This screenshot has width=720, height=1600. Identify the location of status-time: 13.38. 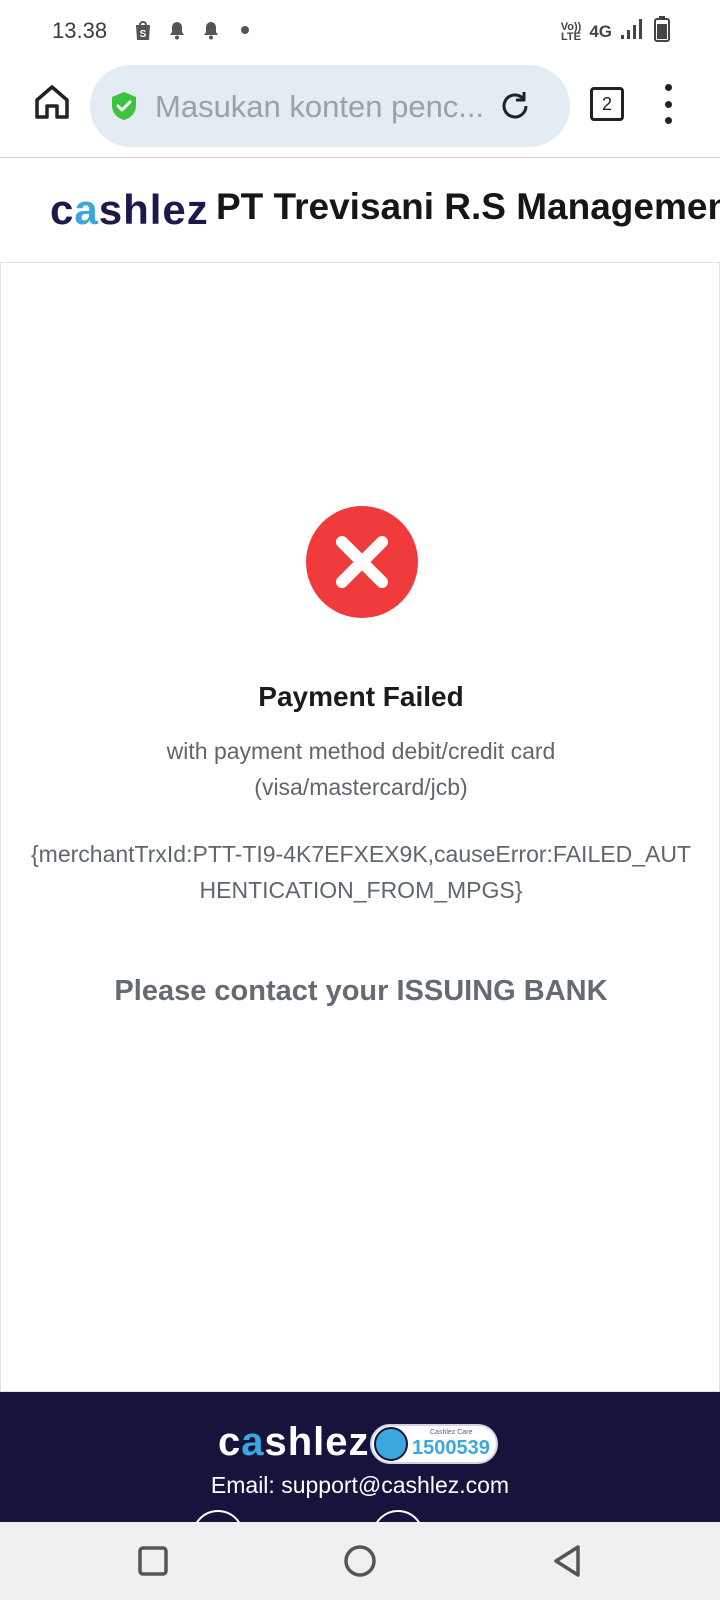
(80, 30).